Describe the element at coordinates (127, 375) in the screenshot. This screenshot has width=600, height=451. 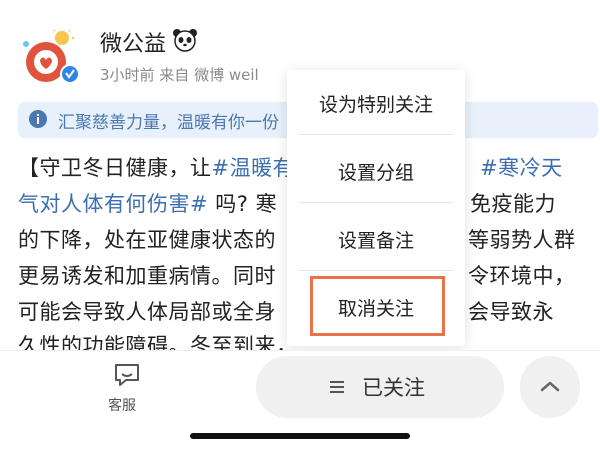
I see `chat-bubble-icon` at that location.